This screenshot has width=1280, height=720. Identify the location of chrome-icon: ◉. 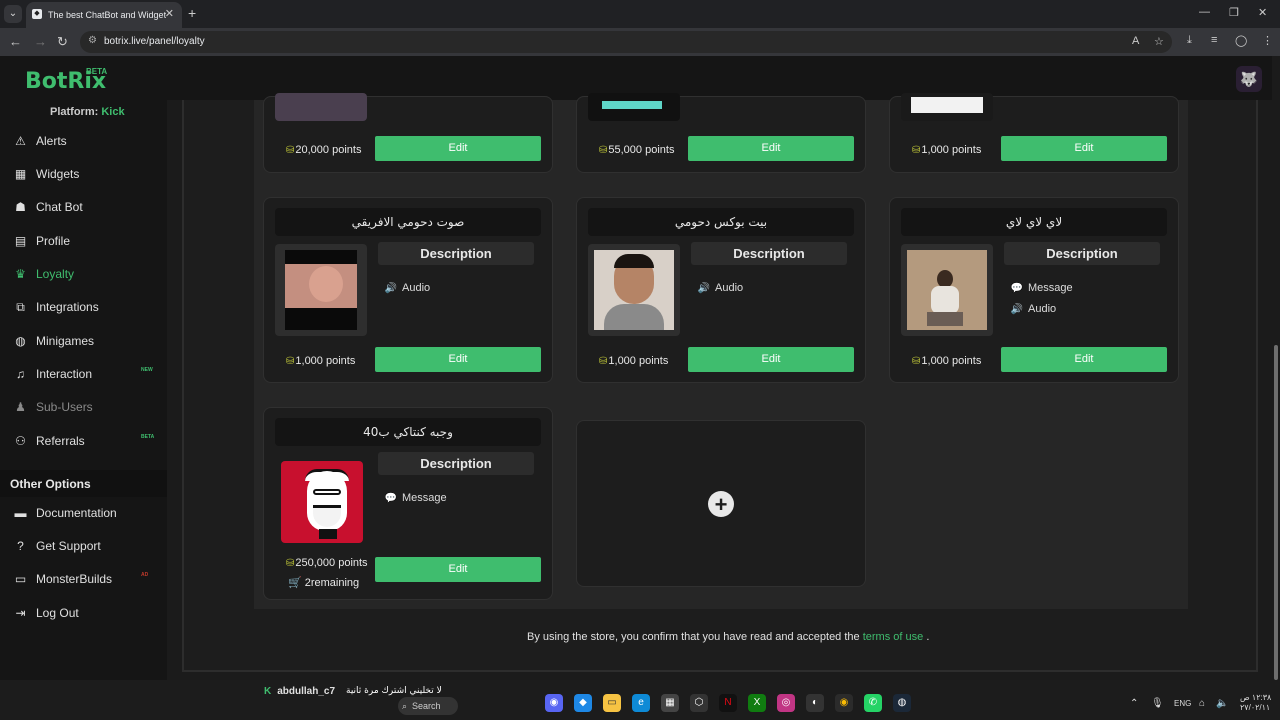
(844, 703).